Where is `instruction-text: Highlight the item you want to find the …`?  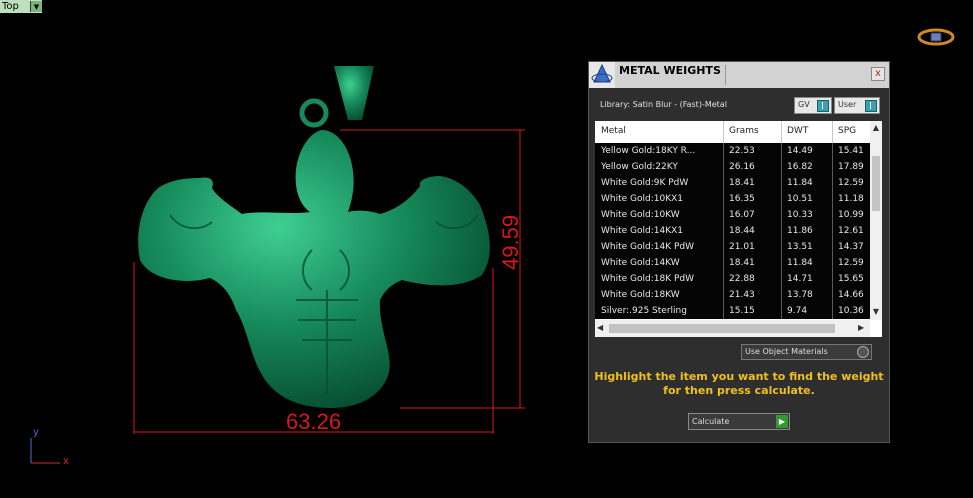 instruction-text: Highlight the item you want to find the … is located at coordinates (739, 384).